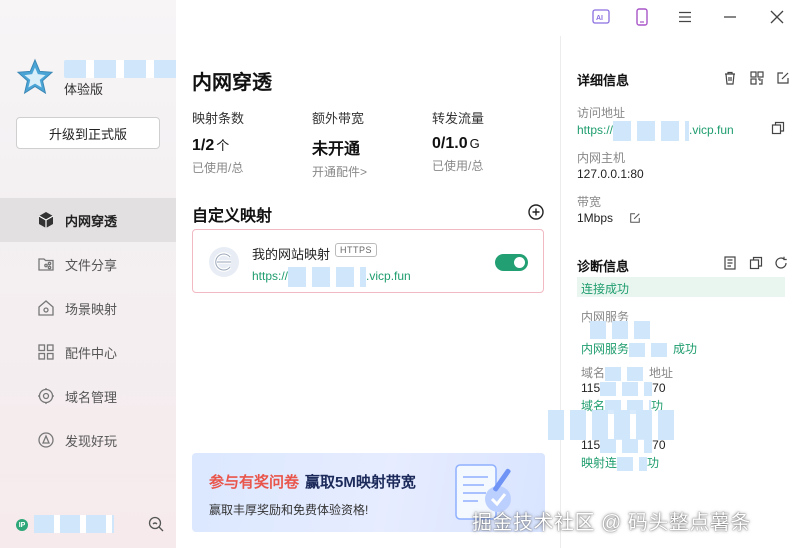  What do you see at coordinates (46, 308) in the screenshot?
I see `house-icon` at bounding box center [46, 308].